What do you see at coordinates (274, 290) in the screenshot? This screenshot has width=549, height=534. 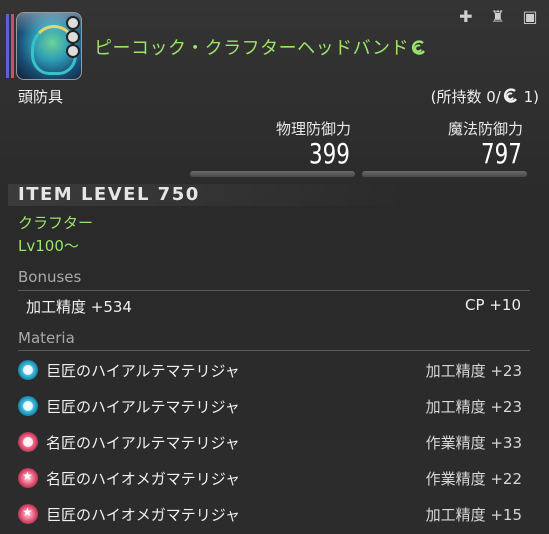 I see `bonuses-divider` at bounding box center [274, 290].